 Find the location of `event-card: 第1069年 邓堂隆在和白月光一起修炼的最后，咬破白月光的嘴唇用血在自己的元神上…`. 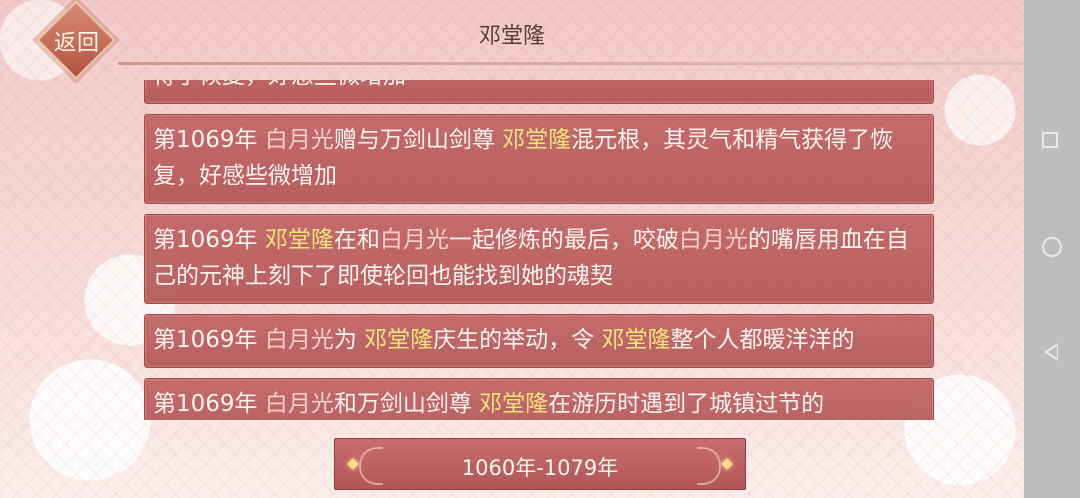

event-card: 第1069年 邓堂隆在和白月光一起修炼的最后，咬破白月光的嘴唇用血在自己的元神上… is located at coordinates (539, 259).